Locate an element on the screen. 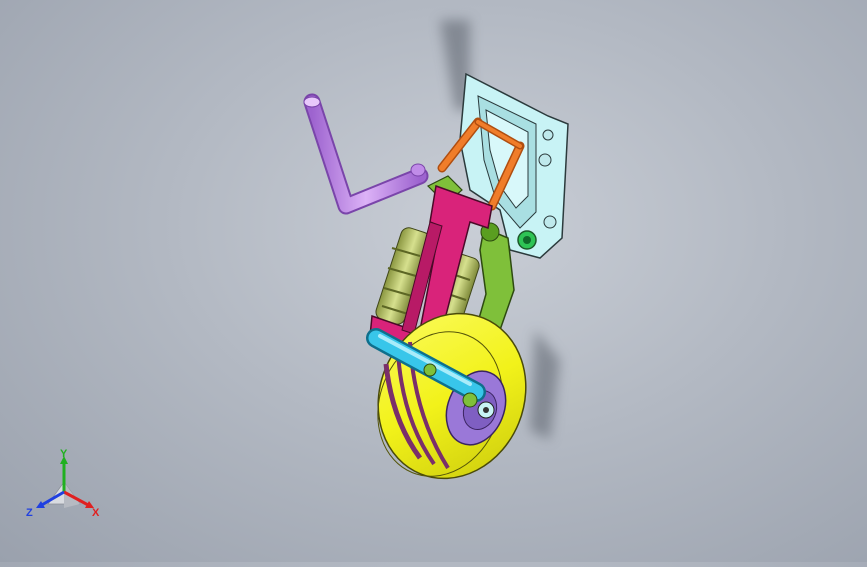  handle-lever is located at coordinates (366, 154).